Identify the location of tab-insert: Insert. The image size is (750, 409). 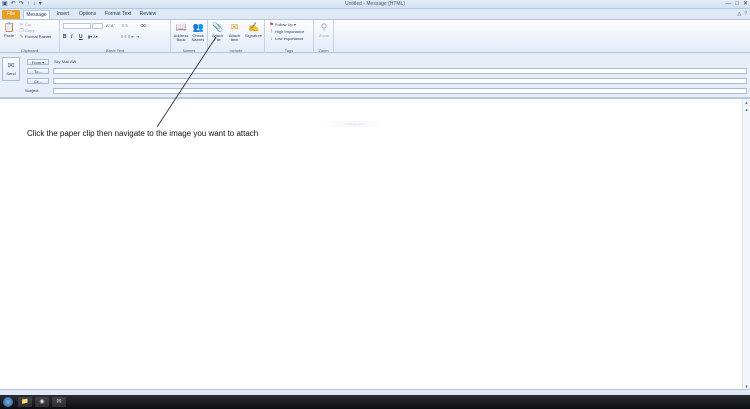
(63, 14).